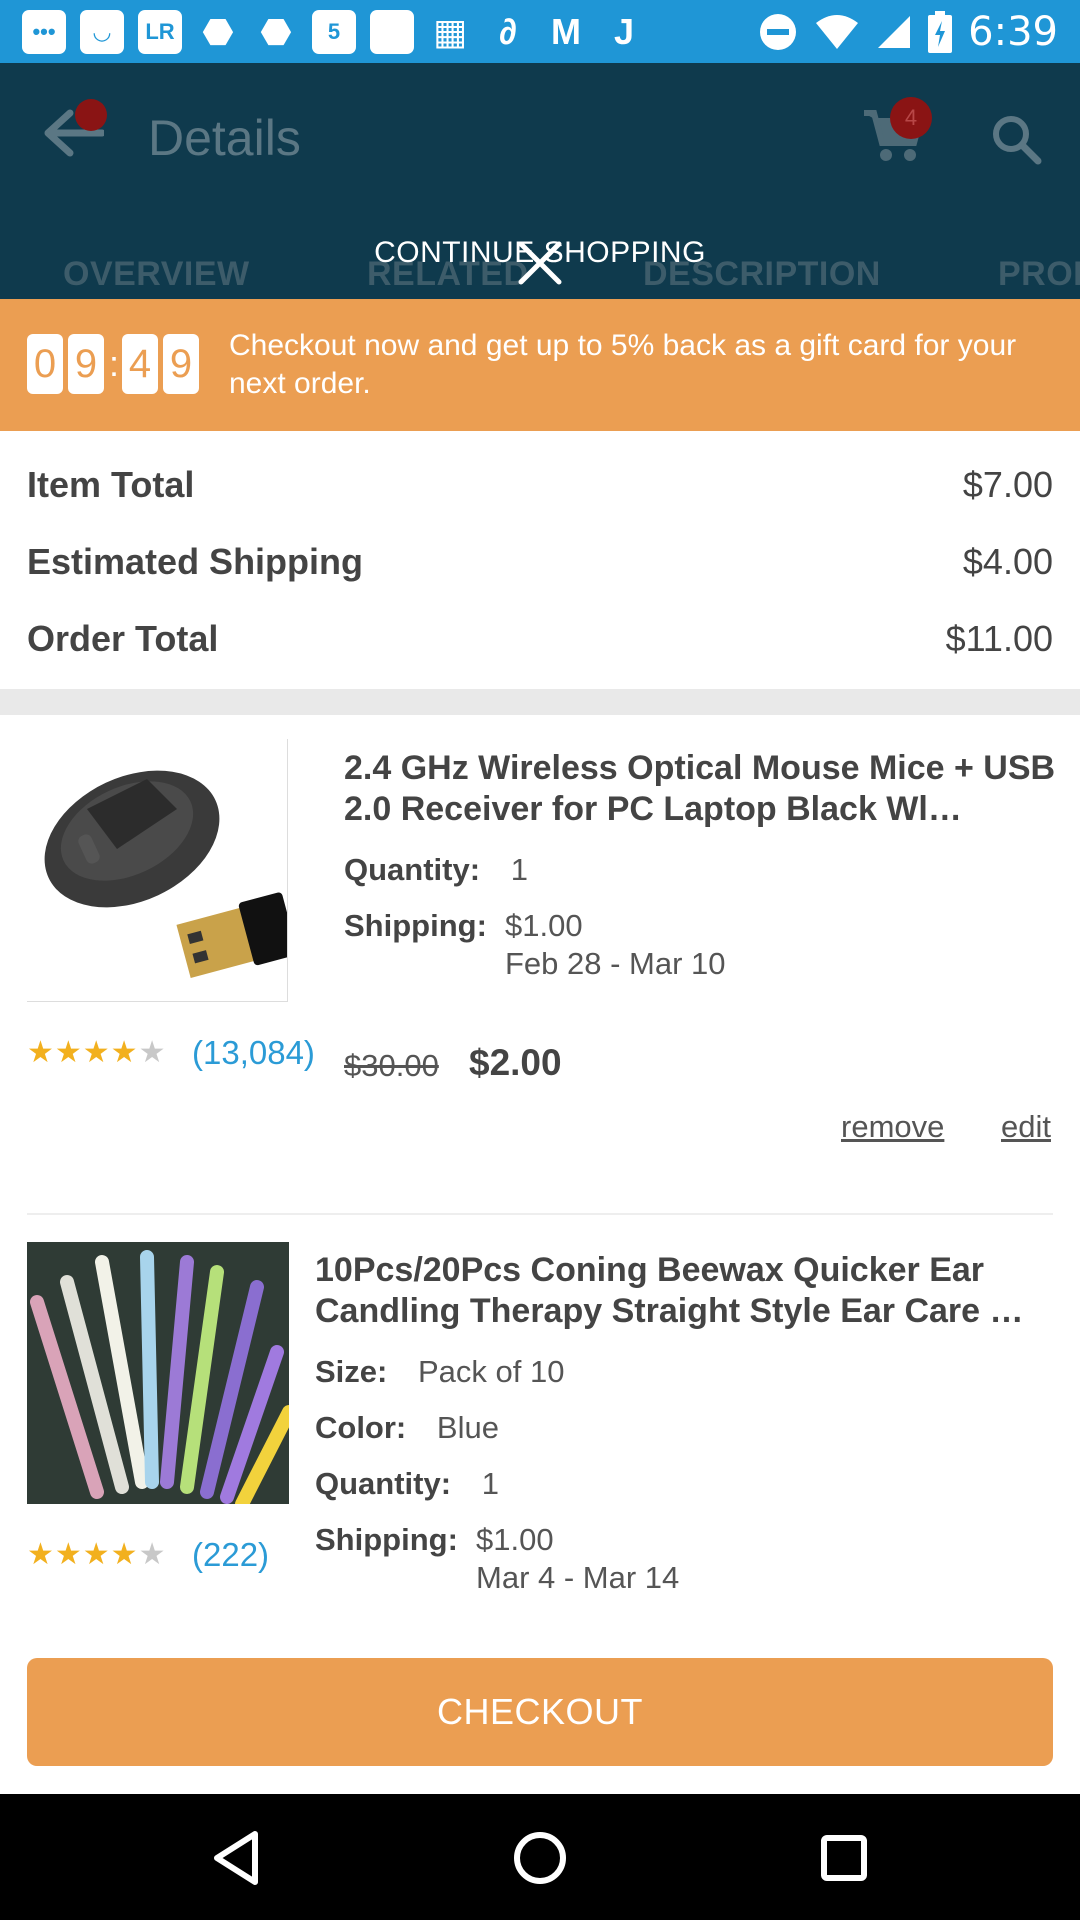  Describe the element at coordinates (540, 643) in the screenshot. I see `summary-row-order-total: Order Total $11.00` at that location.